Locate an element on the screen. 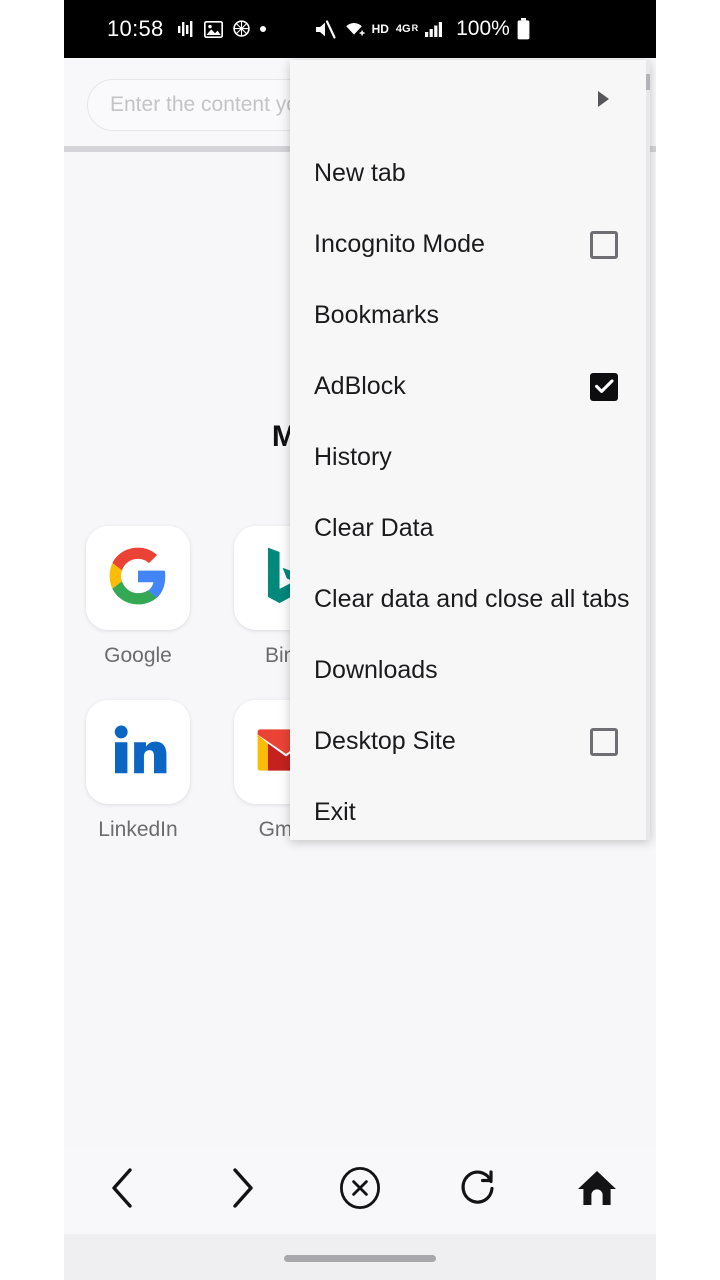  hd-icon: HD is located at coordinates (380, 29).